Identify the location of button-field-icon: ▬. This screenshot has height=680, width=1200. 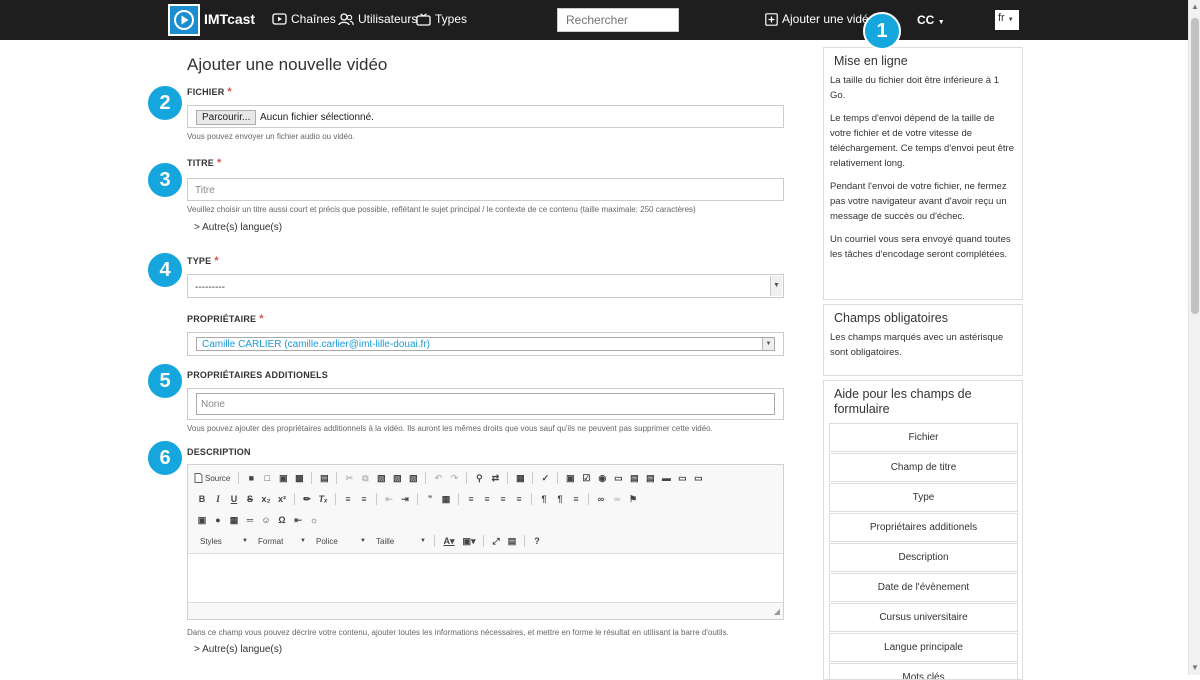
(666, 478).